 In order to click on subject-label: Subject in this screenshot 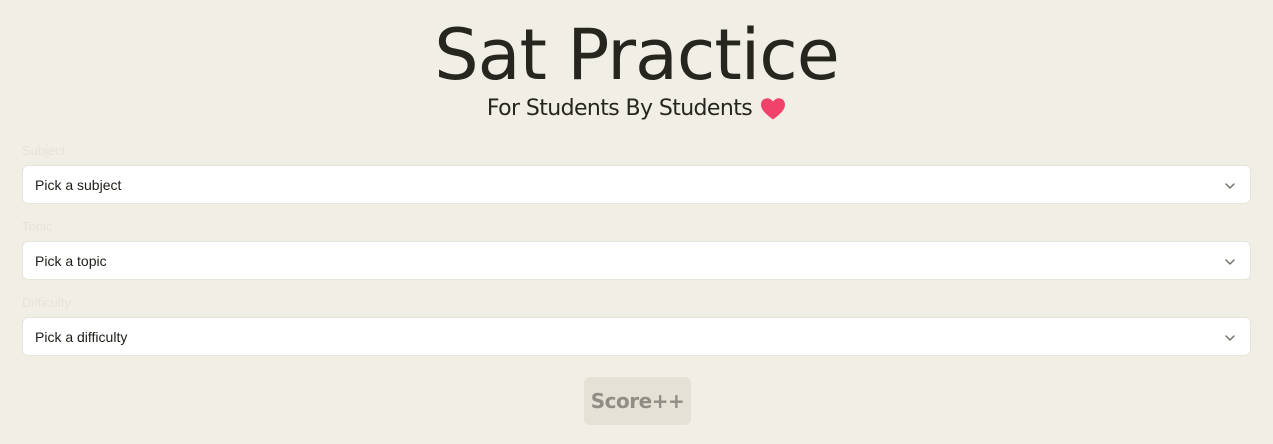, I will do `click(44, 150)`.